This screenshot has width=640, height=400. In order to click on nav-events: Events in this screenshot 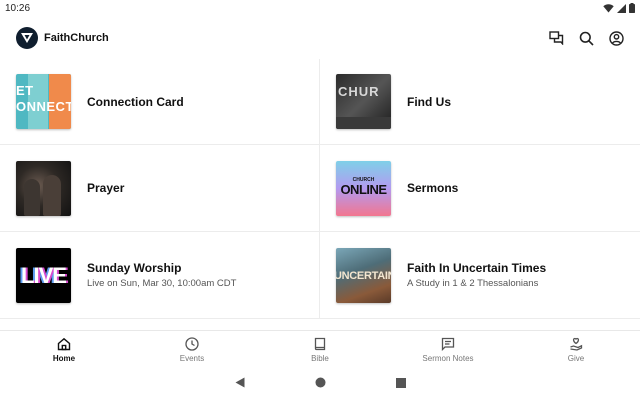, I will do `click(192, 349)`.